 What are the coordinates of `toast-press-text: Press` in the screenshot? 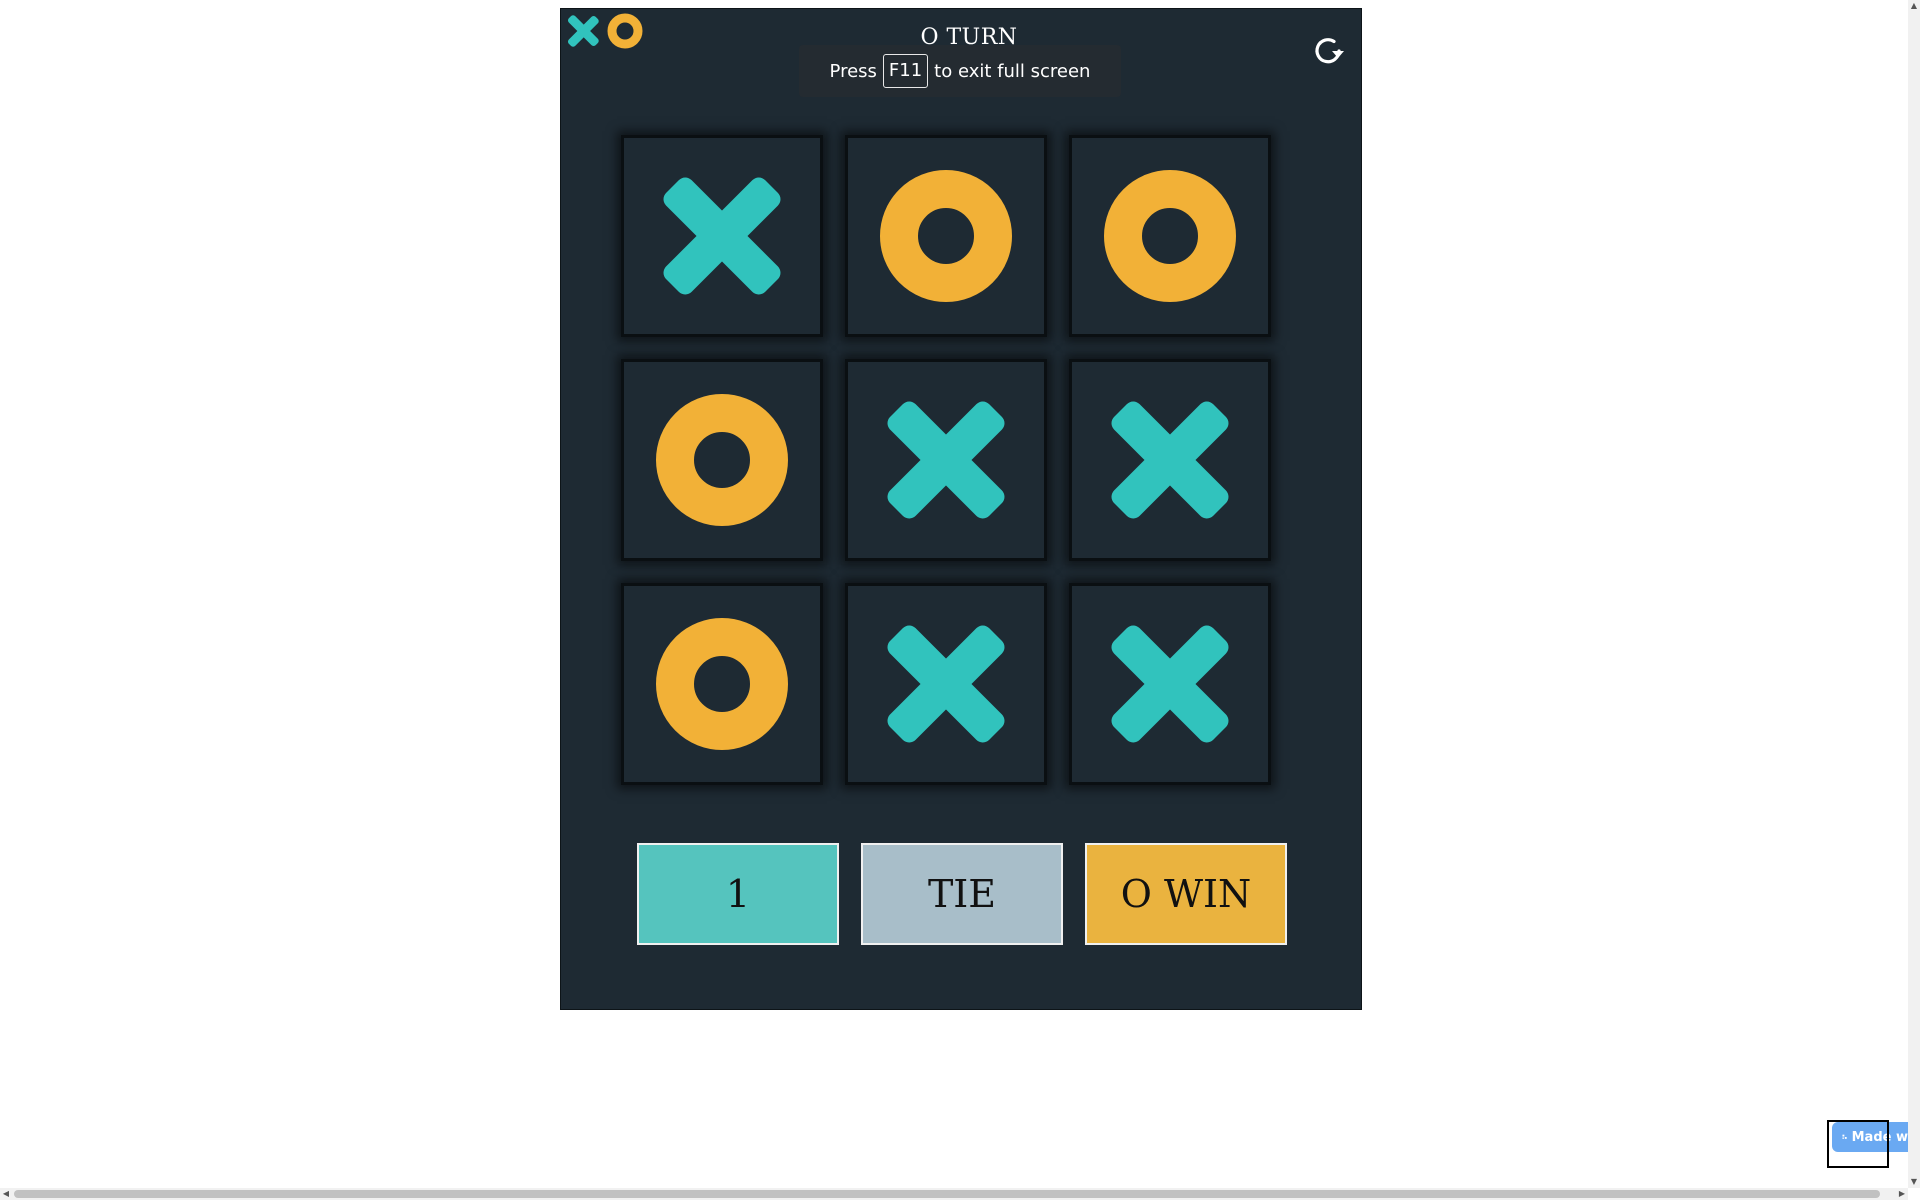 It's located at (853, 71).